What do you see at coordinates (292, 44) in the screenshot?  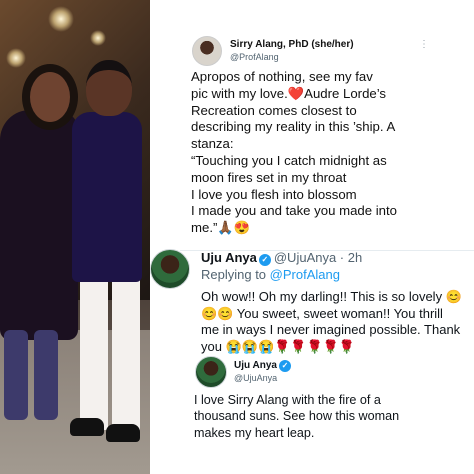 I see `tweet1-author-name: Sirry Alang, PhD (she/her)` at bounding box center [292, 44].